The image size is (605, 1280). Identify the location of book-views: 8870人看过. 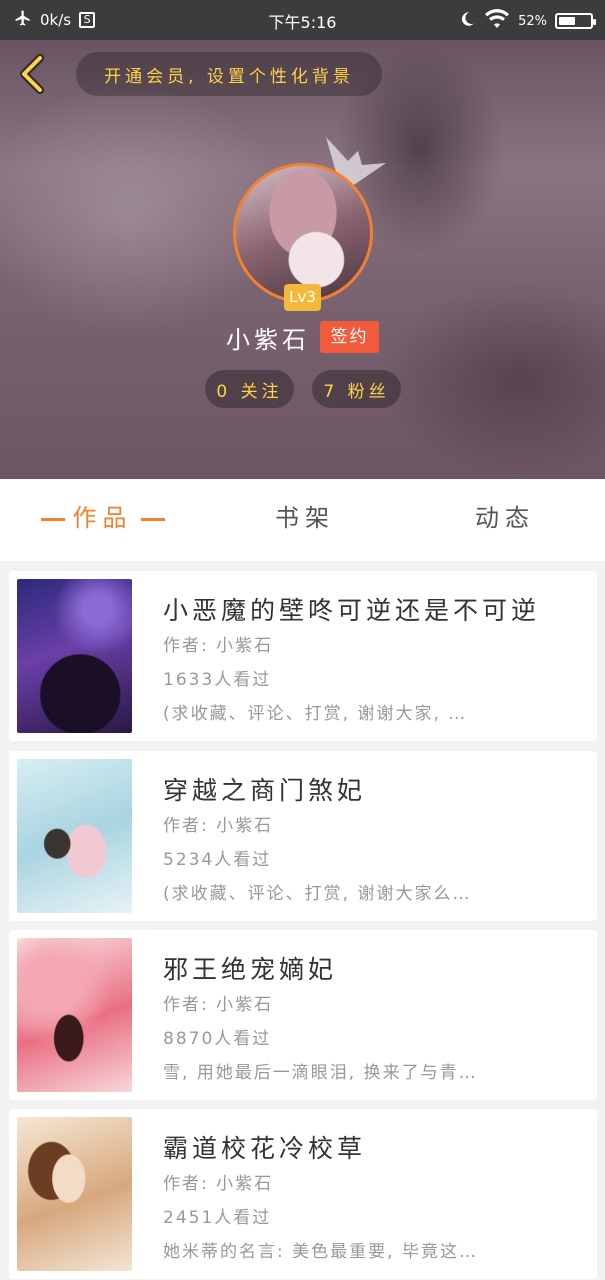
(217, 1039).